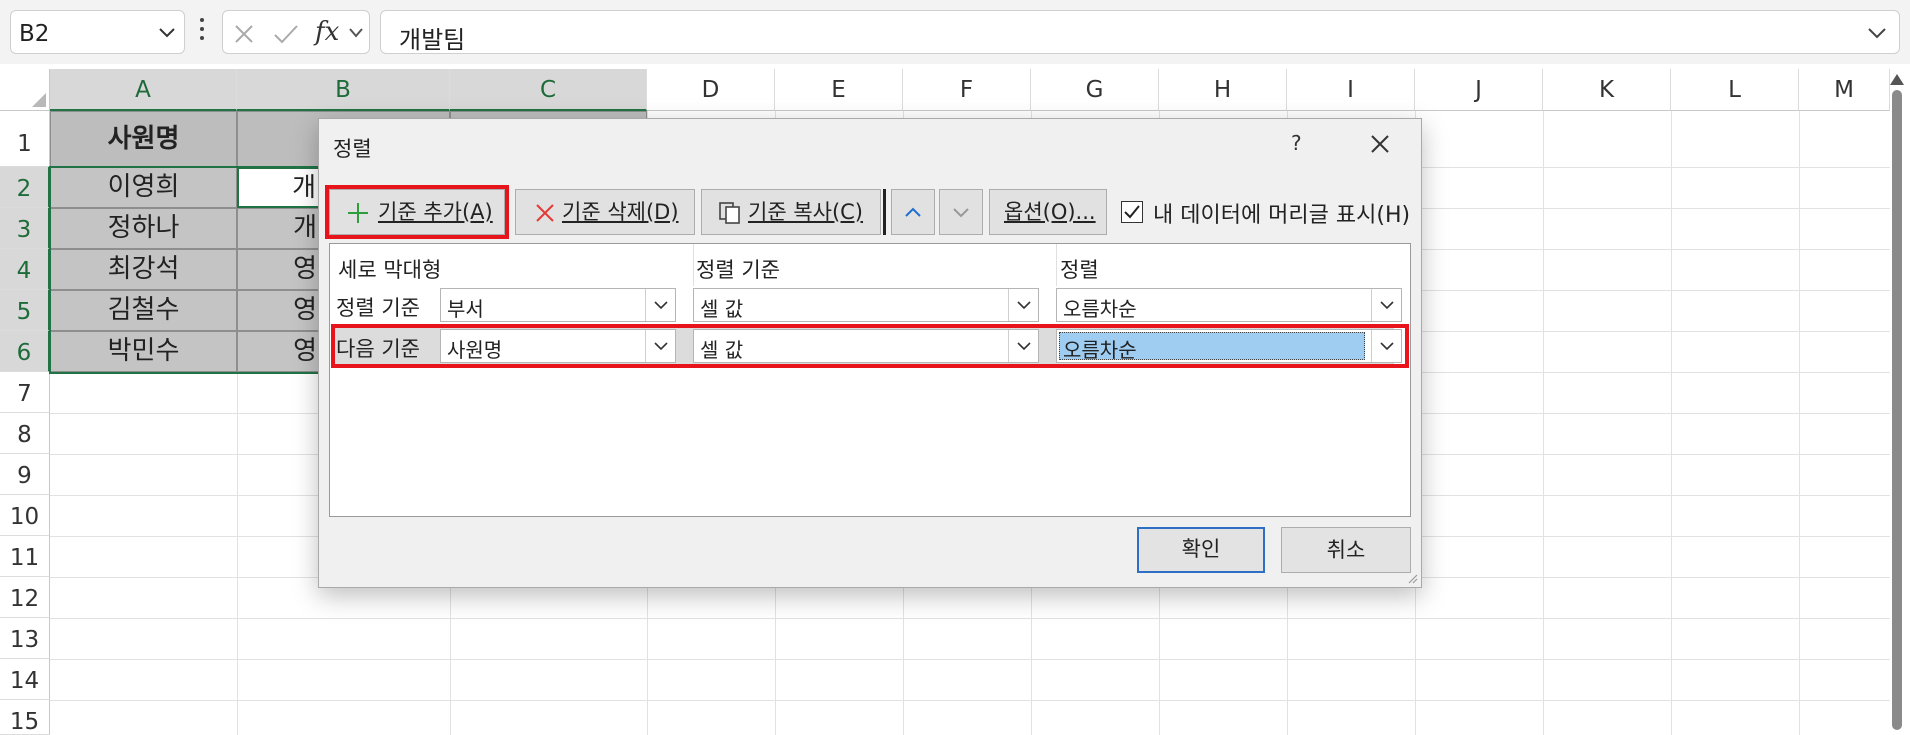 The image size is (1910, 735). Describe the element at coordinates (143, 139) in the screenshot. I see `cell-a1: 사원명` at that location.